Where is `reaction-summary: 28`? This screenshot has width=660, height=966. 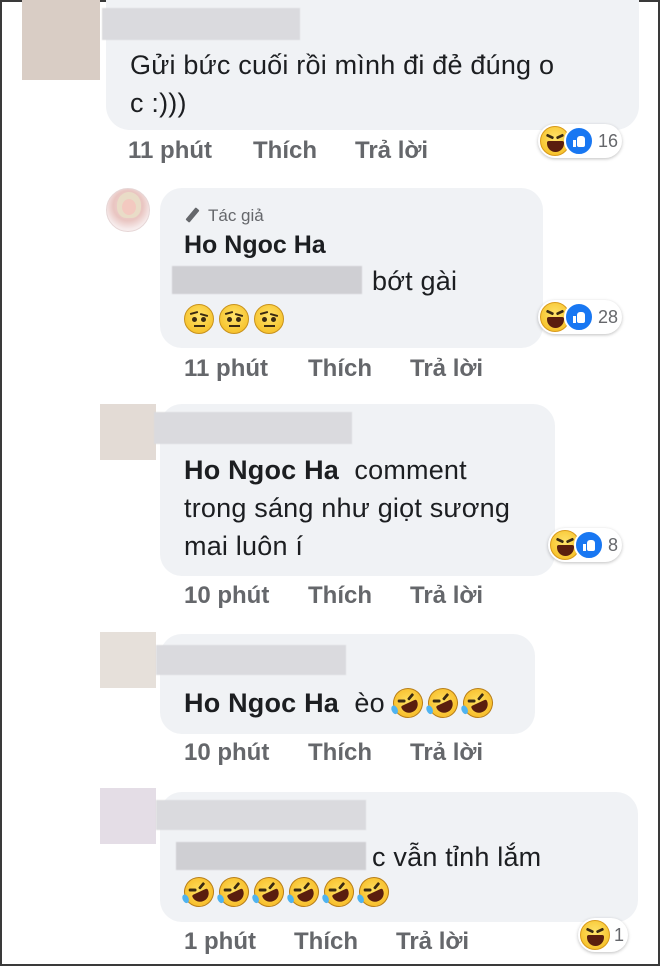
reaction-summary: 28 is located at coordinates (580, 317).